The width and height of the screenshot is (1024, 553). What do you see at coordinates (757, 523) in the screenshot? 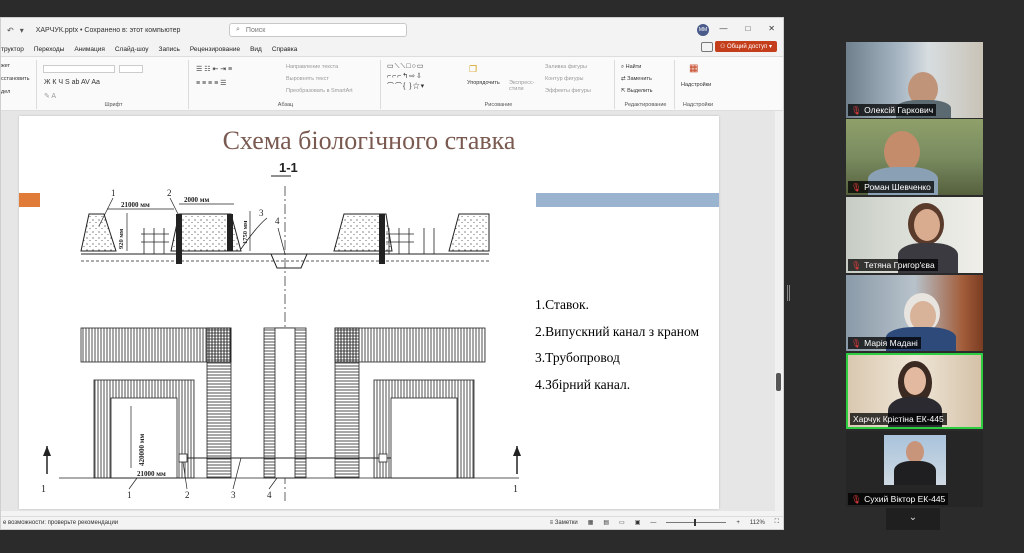
I see `zoom-level: 112%` at bounding box center [757, 523].